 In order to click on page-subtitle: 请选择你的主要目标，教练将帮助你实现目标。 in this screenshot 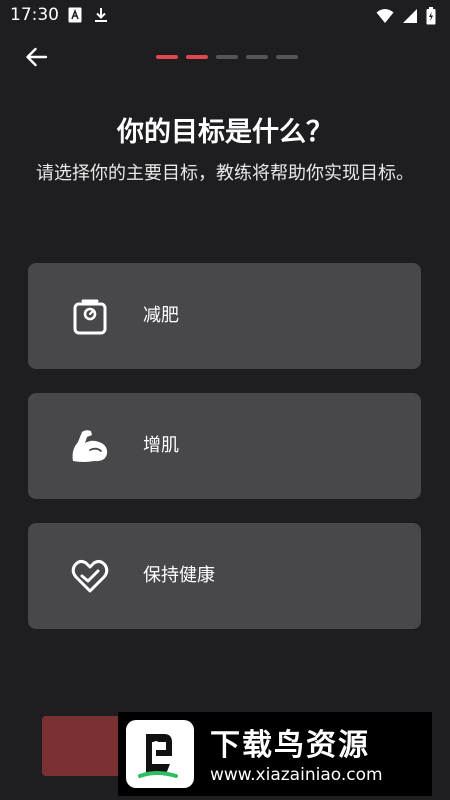, I will do `click(225, 173)`.